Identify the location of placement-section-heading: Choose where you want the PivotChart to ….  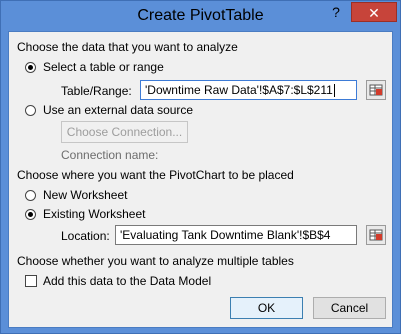
(155, 175).